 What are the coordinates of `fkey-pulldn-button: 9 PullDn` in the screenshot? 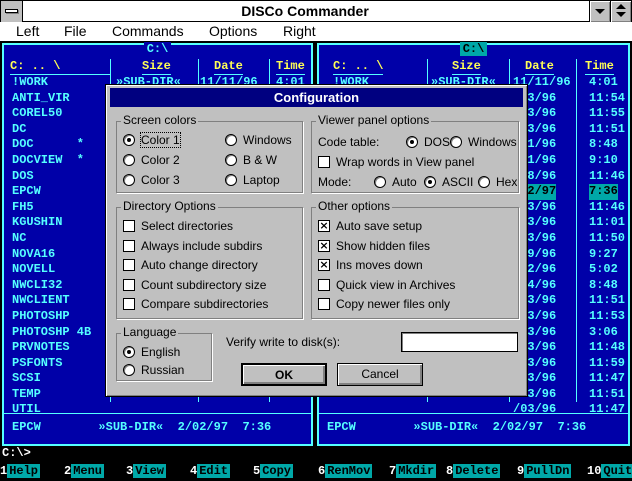 It's located at (544, 471).